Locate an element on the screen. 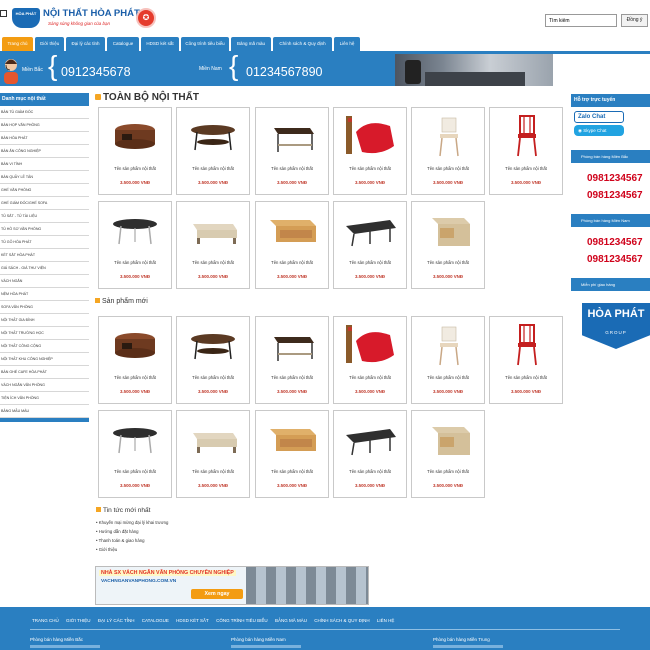  news-item: • Hướng dẫn đặt hàng is located at coordinates (132, 531).